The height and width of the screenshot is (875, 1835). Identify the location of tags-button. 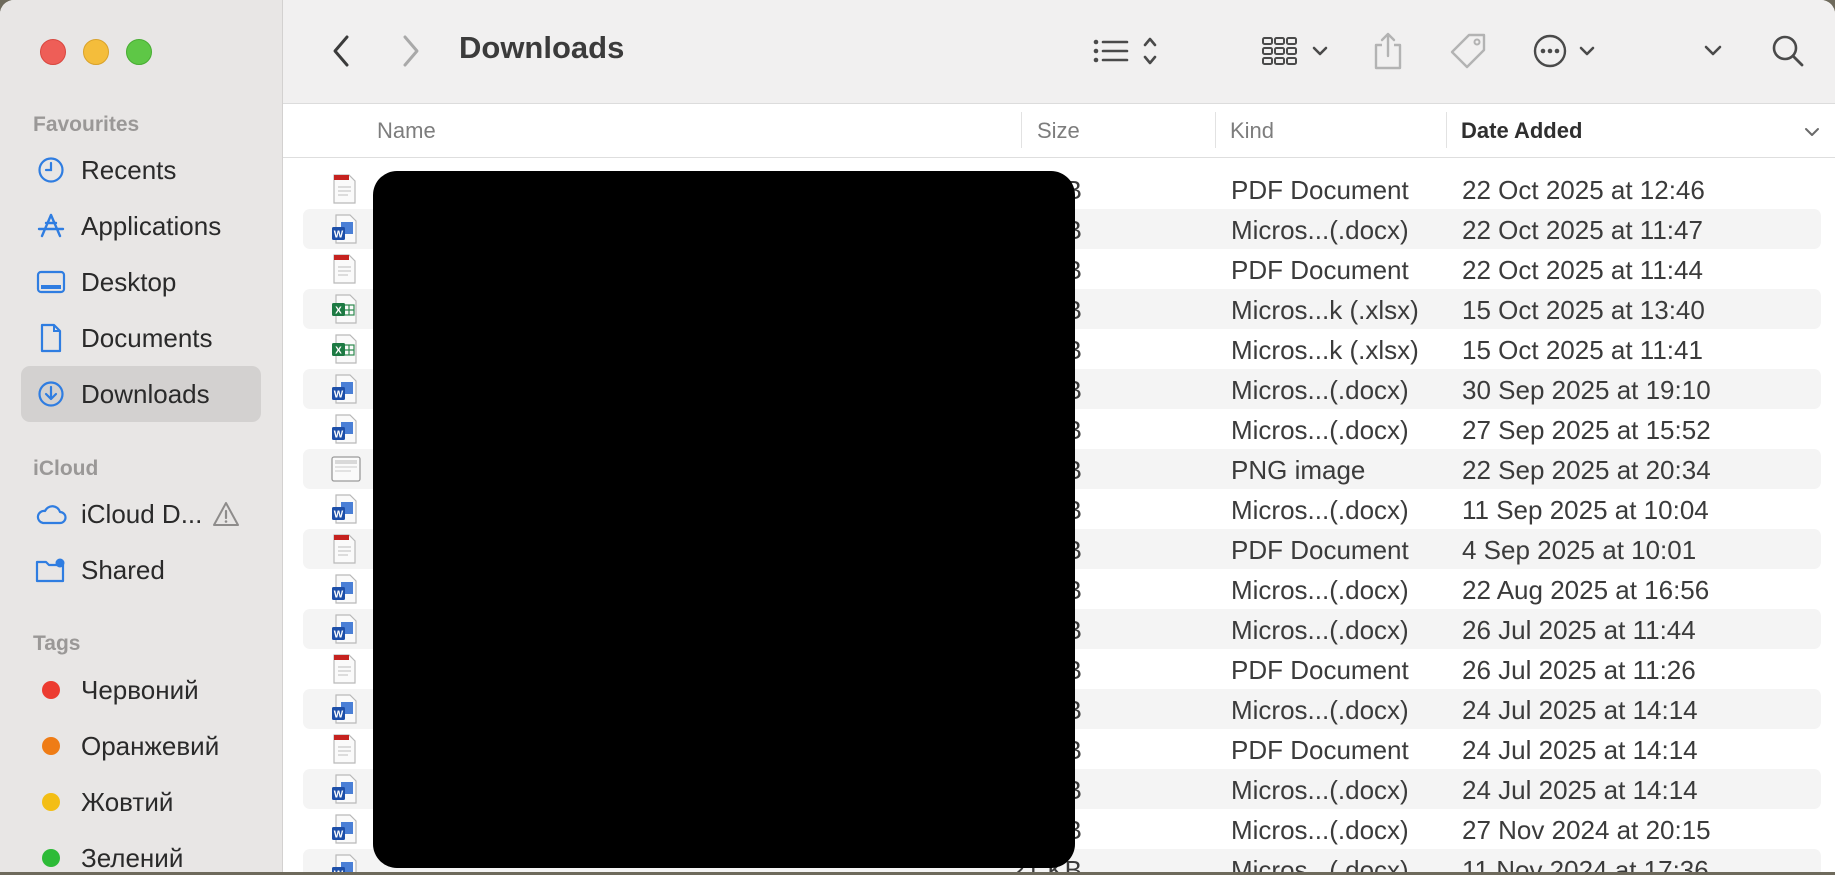
(1468, 51).